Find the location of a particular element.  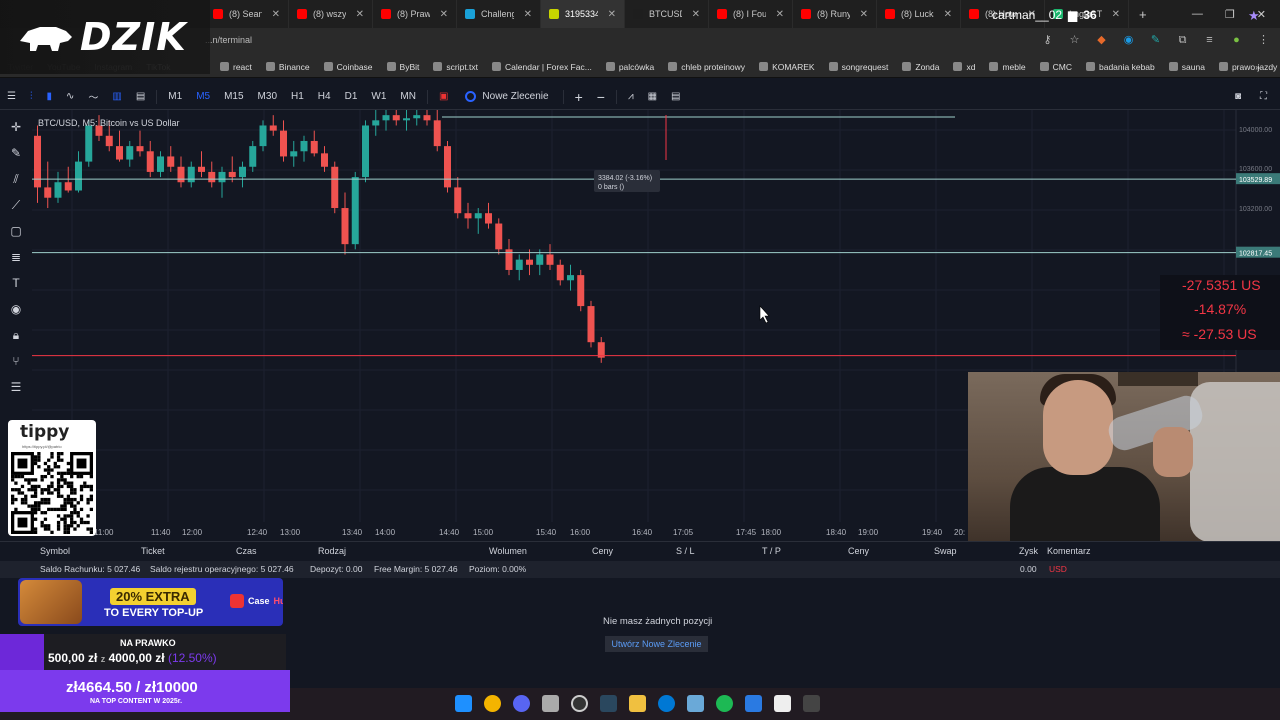

bookmark-item: Zonda is located at coordinates (920, 67).